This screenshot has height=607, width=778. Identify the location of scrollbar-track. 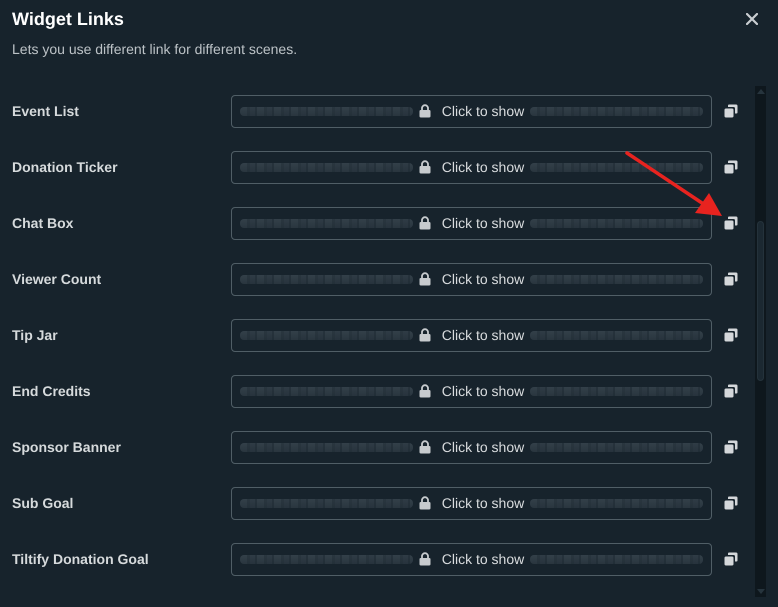
(760, 341).